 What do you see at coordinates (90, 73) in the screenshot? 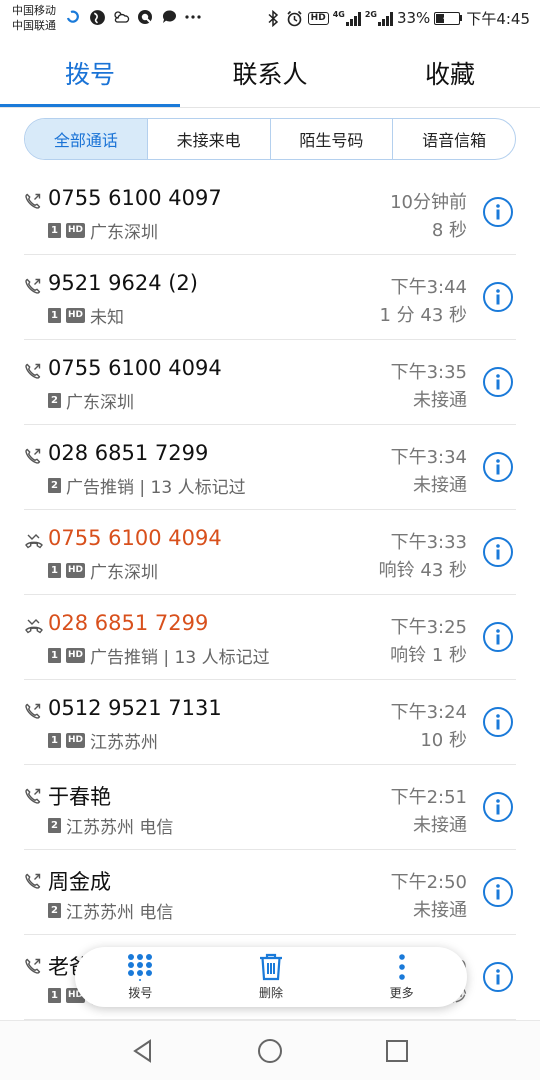
I see `tab-dialer: 拨号` at bounding box center [90, 73].